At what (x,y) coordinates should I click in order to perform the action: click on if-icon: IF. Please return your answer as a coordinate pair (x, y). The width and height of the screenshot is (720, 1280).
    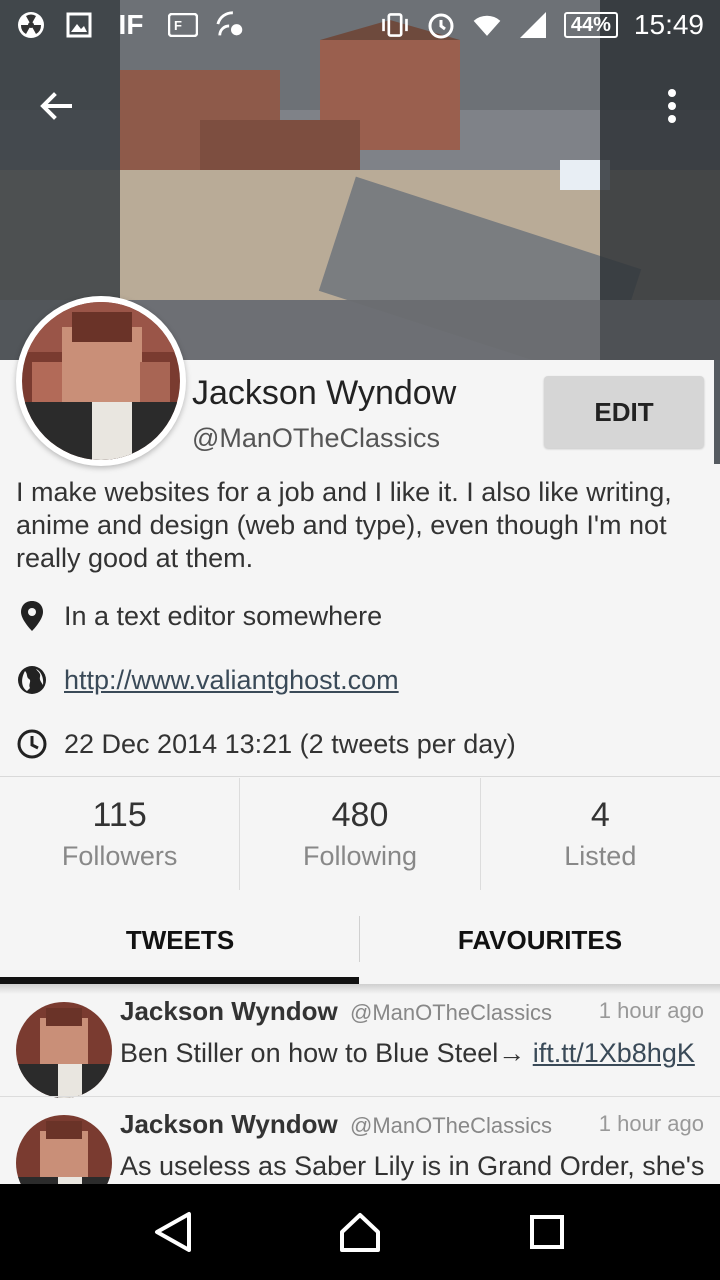
    Looking at the image, I should click on (131, 24).